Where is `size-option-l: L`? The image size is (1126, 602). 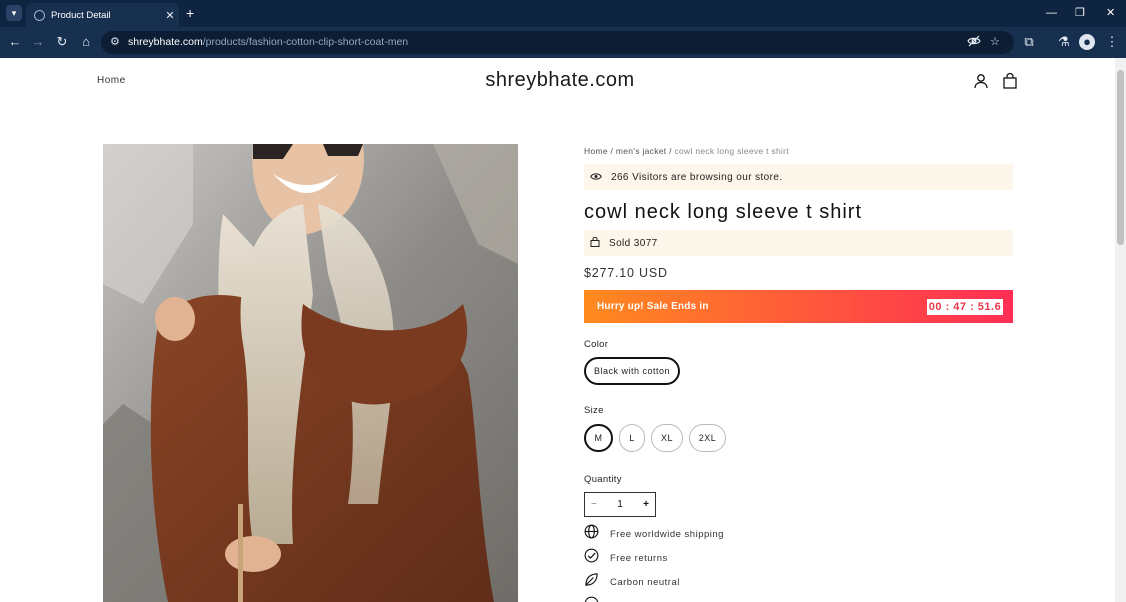 size-option-l: L is located at coordinates (632, 438).